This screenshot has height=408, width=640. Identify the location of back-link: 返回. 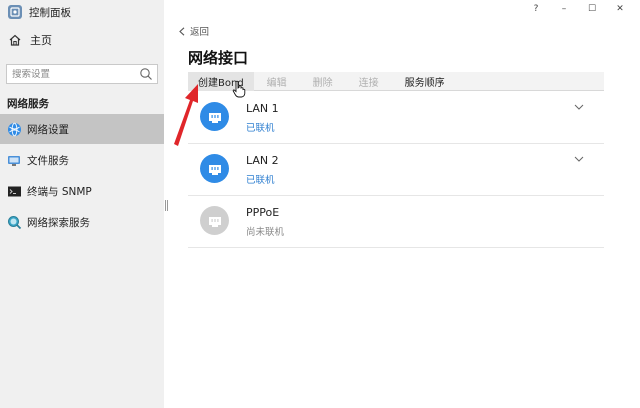
(193, 31).